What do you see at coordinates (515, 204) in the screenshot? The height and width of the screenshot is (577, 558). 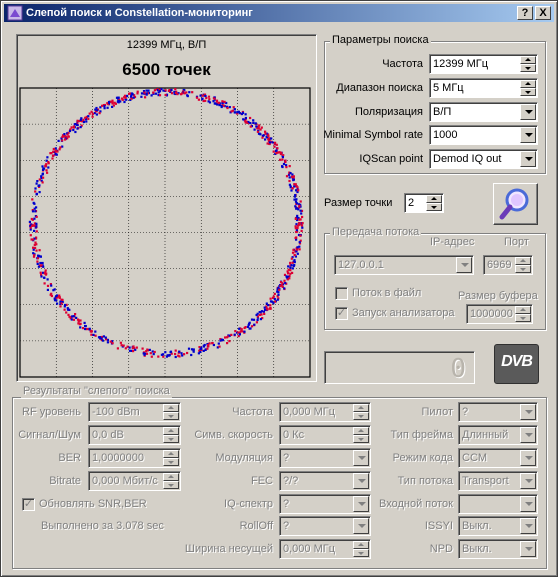 I see `start-scan-button` at bounding box center [515, 204].